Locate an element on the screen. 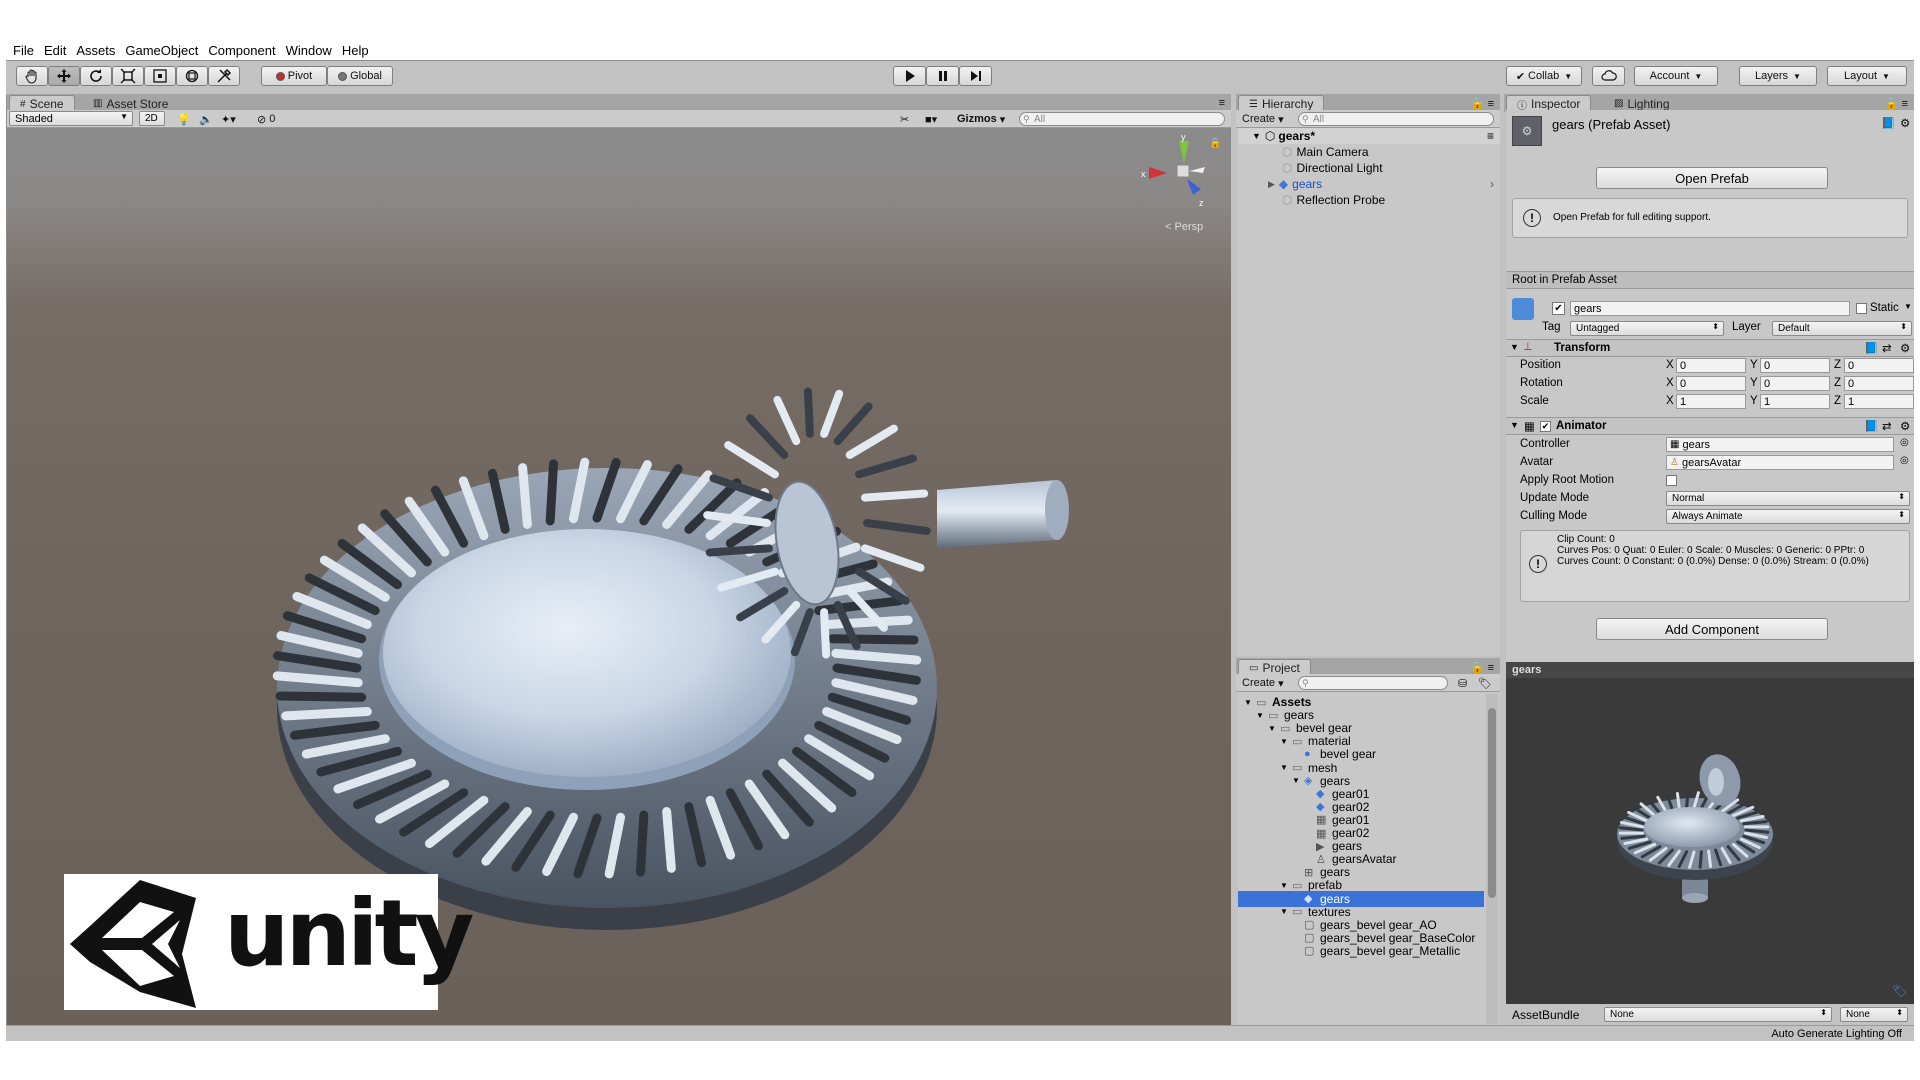 The width and height of the screenshot is (1920, 1080). camera-icon: ■▾ is located at coordinates (931, 119).